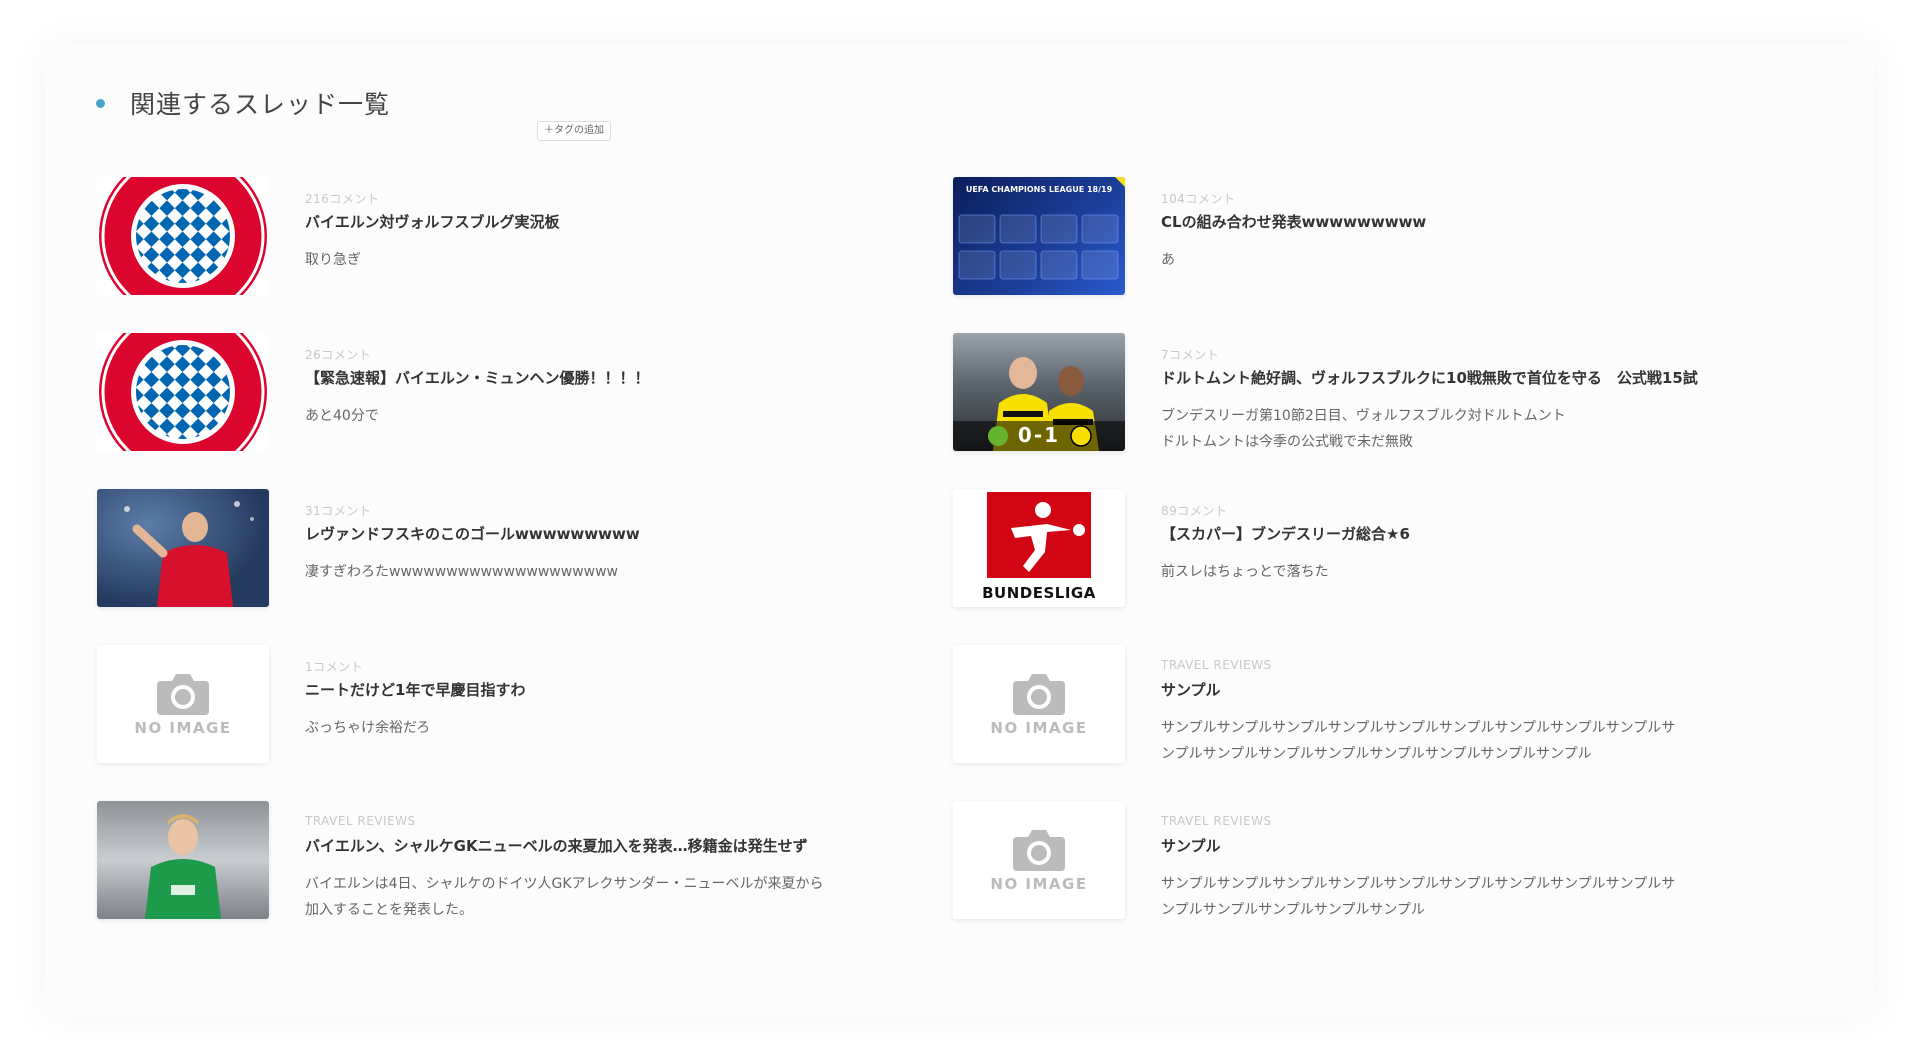  I want to click on comment-count: 7コメント, so click(1190, 355).